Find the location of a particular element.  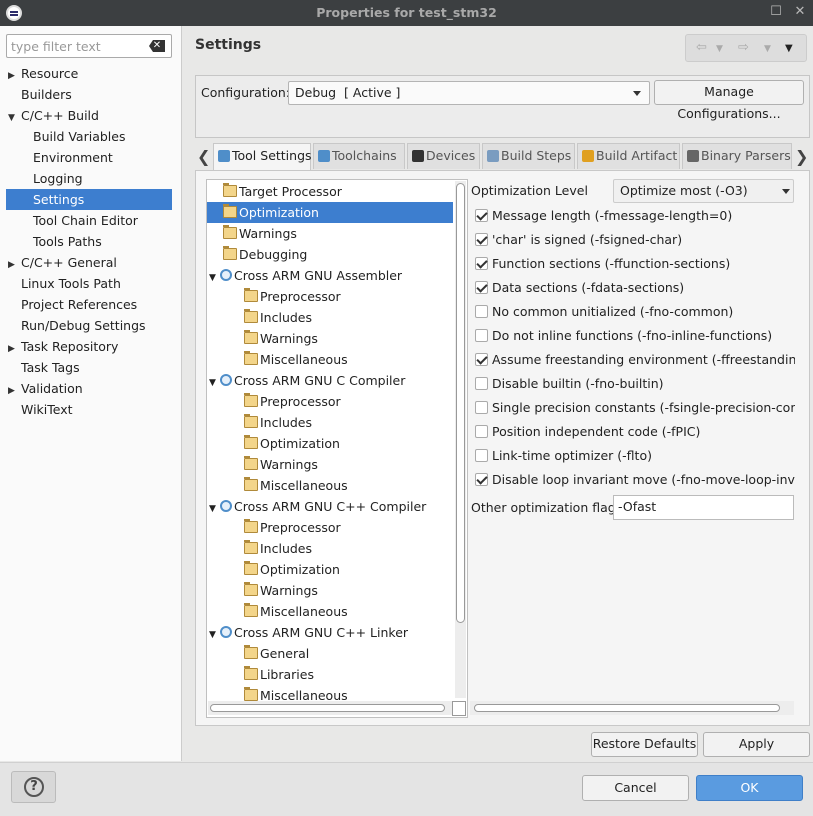

tab-toolchains: Toolchains is located at coordinates (359, 156).